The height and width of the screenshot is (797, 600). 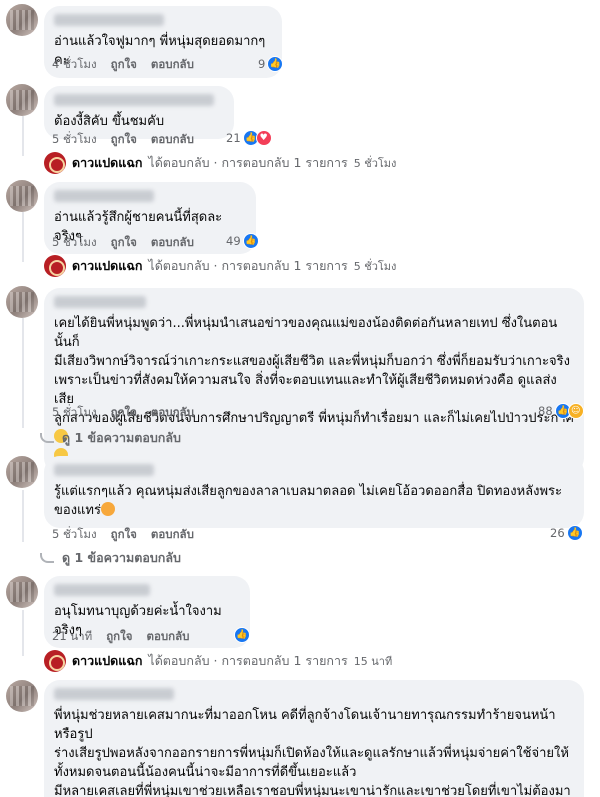 What do you see at coordinates (262, 64) in the screenshot?
I see `reaction-count: 9` at bounding box center [262, 64].